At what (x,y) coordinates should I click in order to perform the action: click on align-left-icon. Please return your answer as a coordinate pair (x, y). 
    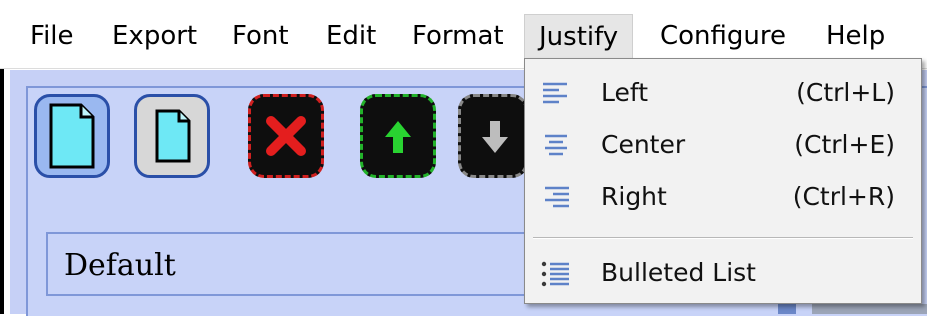
    Looking at the image, I should click on (555, 93).